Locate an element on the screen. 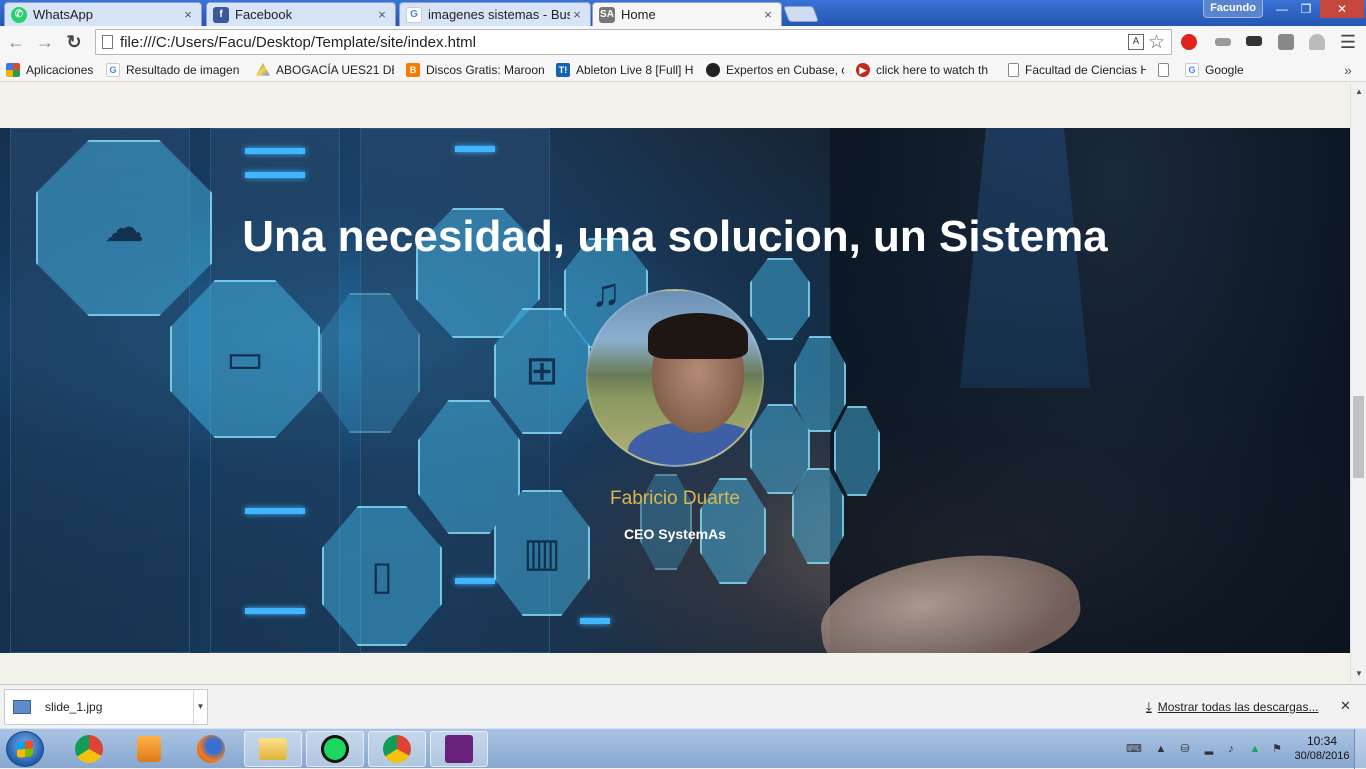  facebook-icon: f is located at coordinates (221, 14).